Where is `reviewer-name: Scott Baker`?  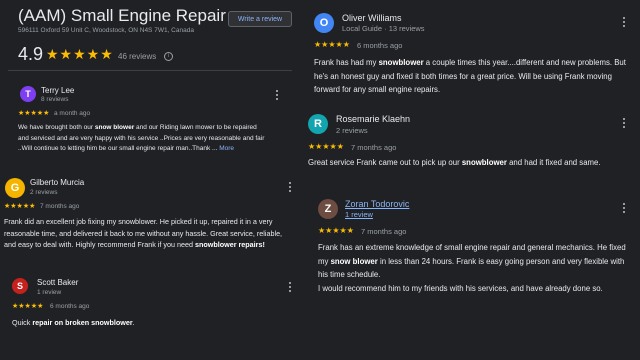 reviewer-name: Scott Baker is located at coordinates (57, 282).